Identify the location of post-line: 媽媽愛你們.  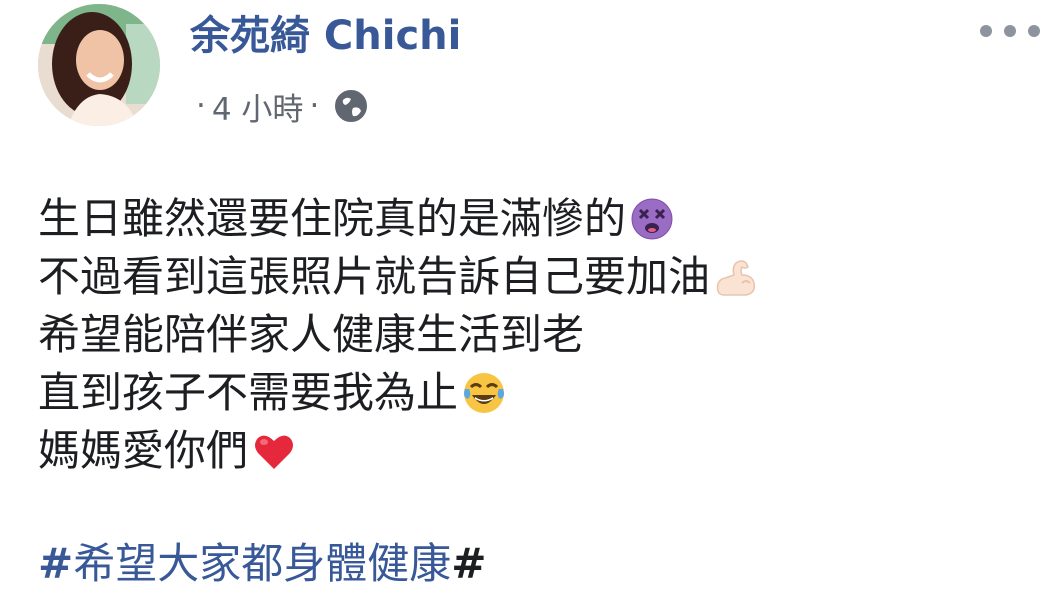
(538, 451).